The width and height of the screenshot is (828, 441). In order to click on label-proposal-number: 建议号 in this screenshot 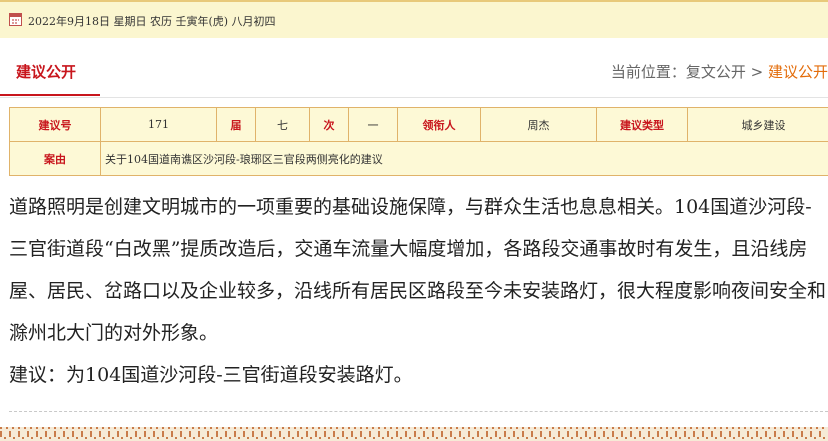, I will do `click(55, 124)`.